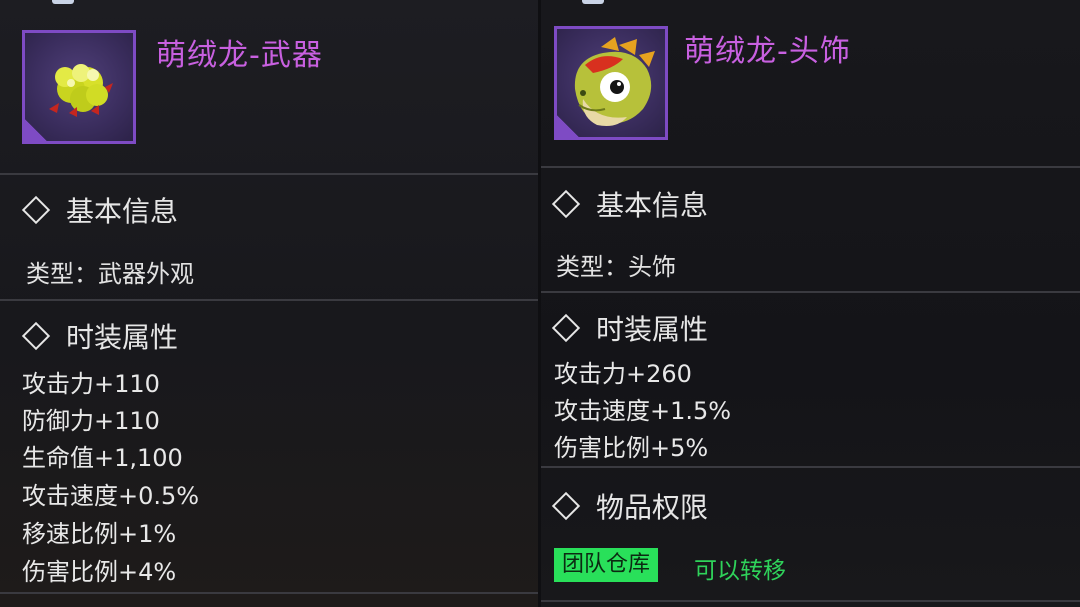 The width and height of the screenshot is (1080, 607). Describe the element at coordinates (767, 51) in the screenshot. I see `item-title: 萌绒龙-头饰` at that location.